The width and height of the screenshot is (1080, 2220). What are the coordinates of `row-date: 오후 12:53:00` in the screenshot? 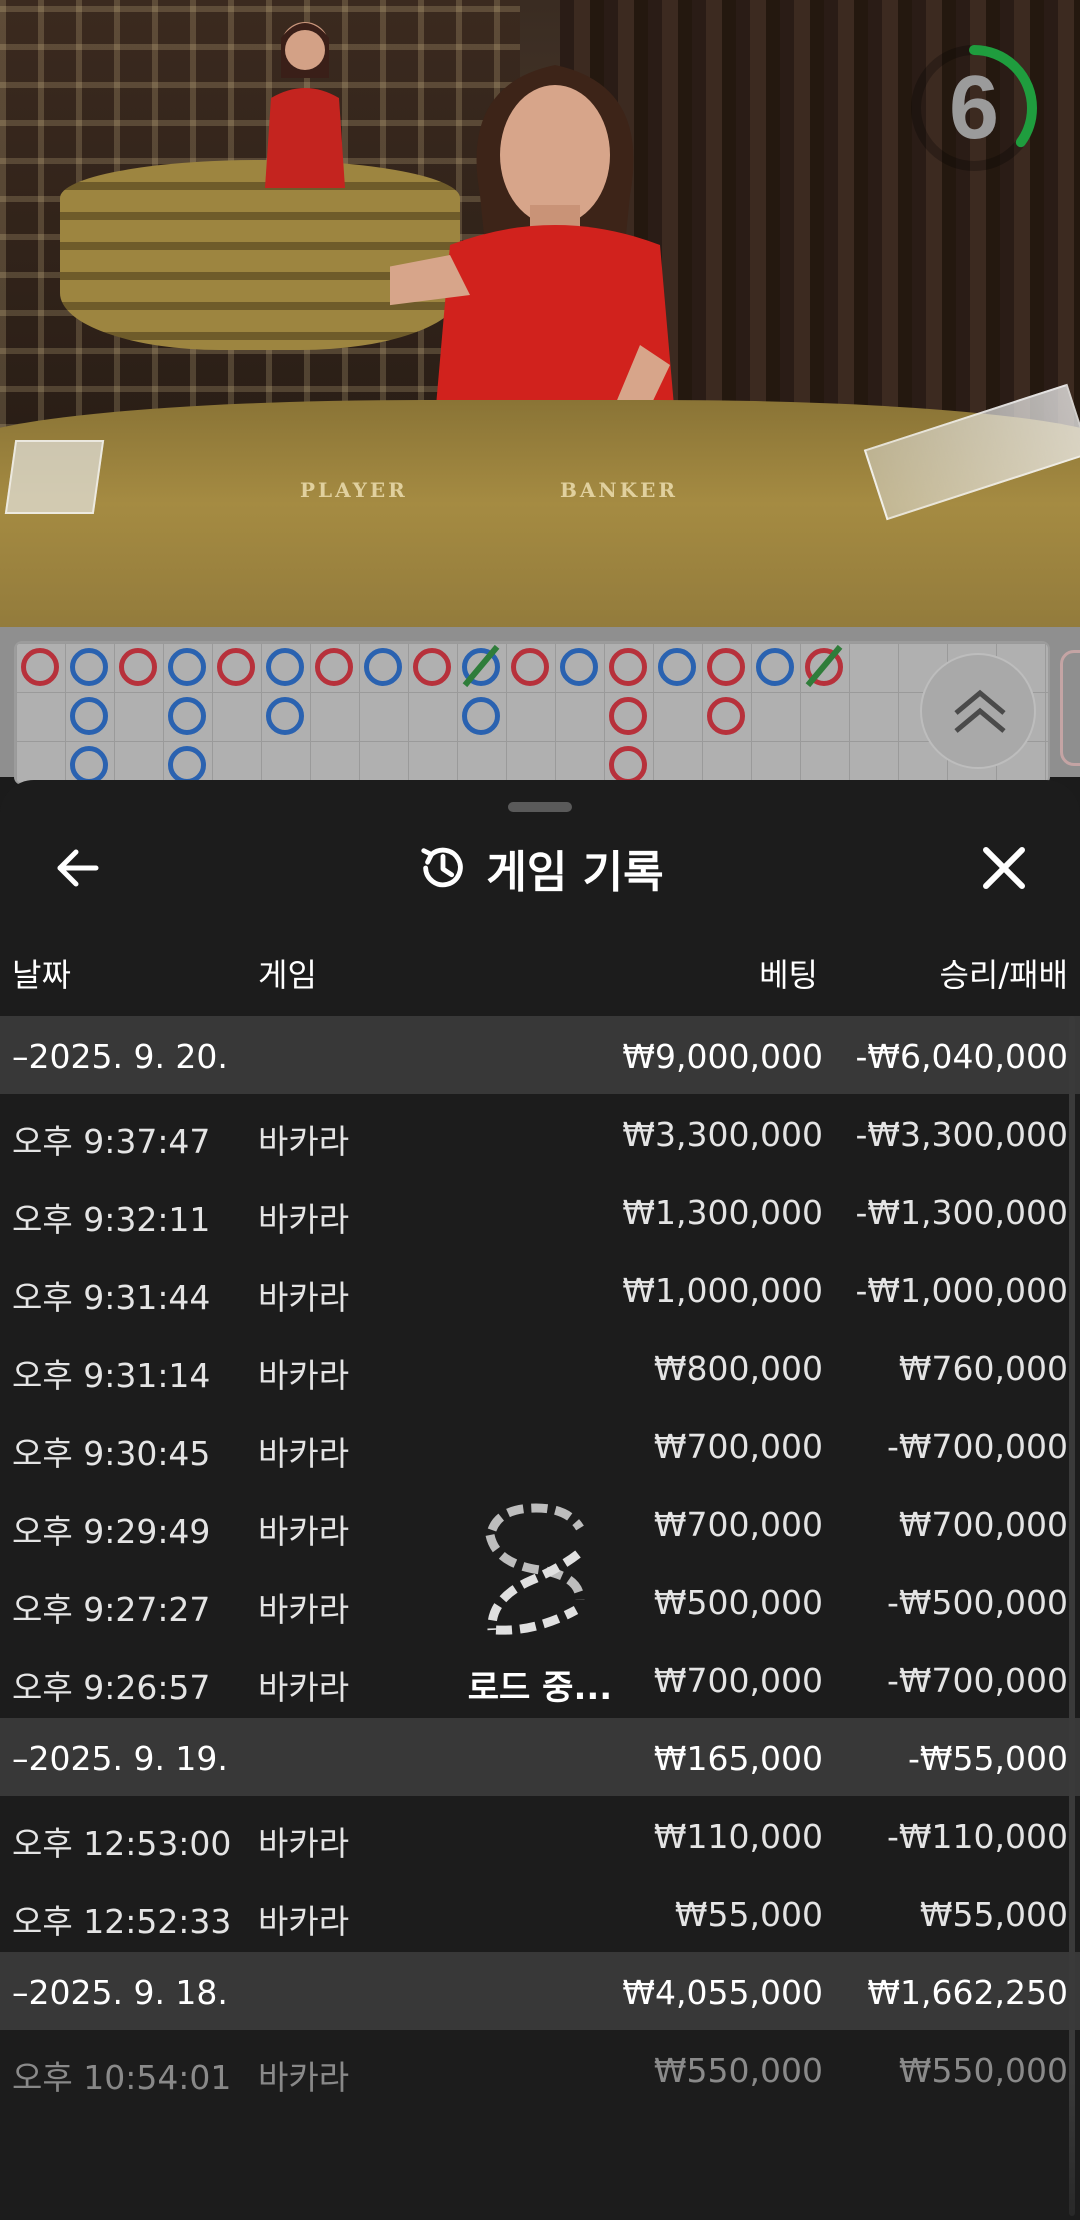 It's located at (122, 1843).